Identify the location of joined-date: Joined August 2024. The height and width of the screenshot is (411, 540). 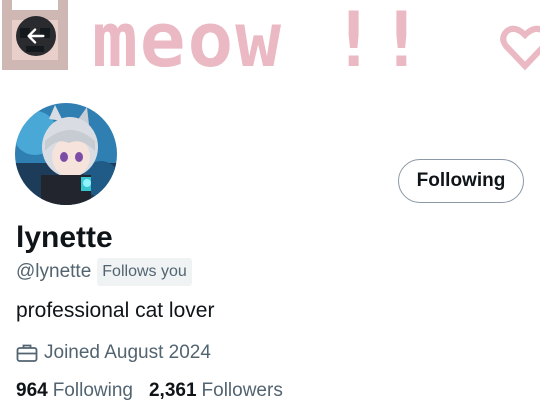
(113, 353).